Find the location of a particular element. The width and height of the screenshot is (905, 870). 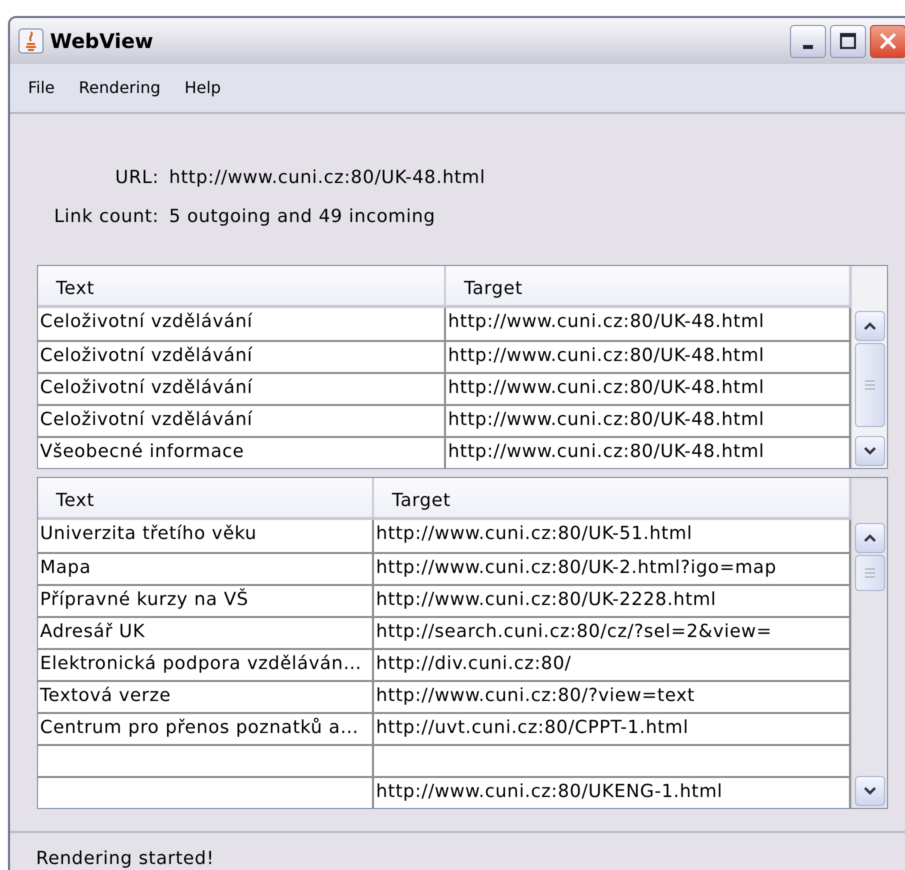

minimize-button is located at coordinates (808, 41).